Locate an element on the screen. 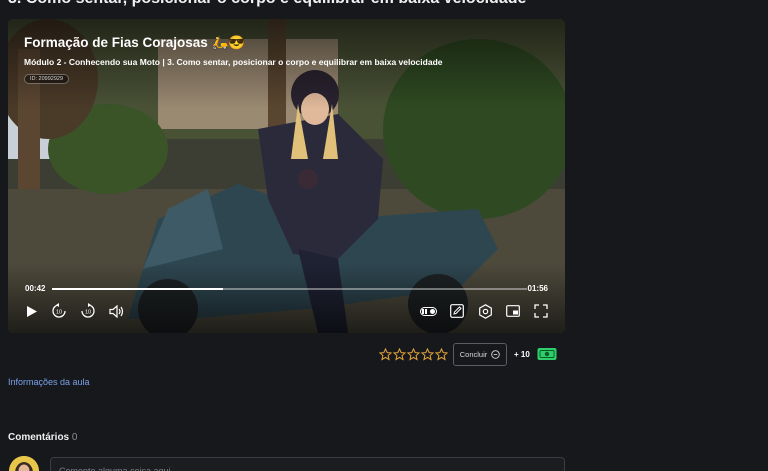 The image size is (768, 471). comments-heading: Comentários 0 is located at coordinates (42, 437).